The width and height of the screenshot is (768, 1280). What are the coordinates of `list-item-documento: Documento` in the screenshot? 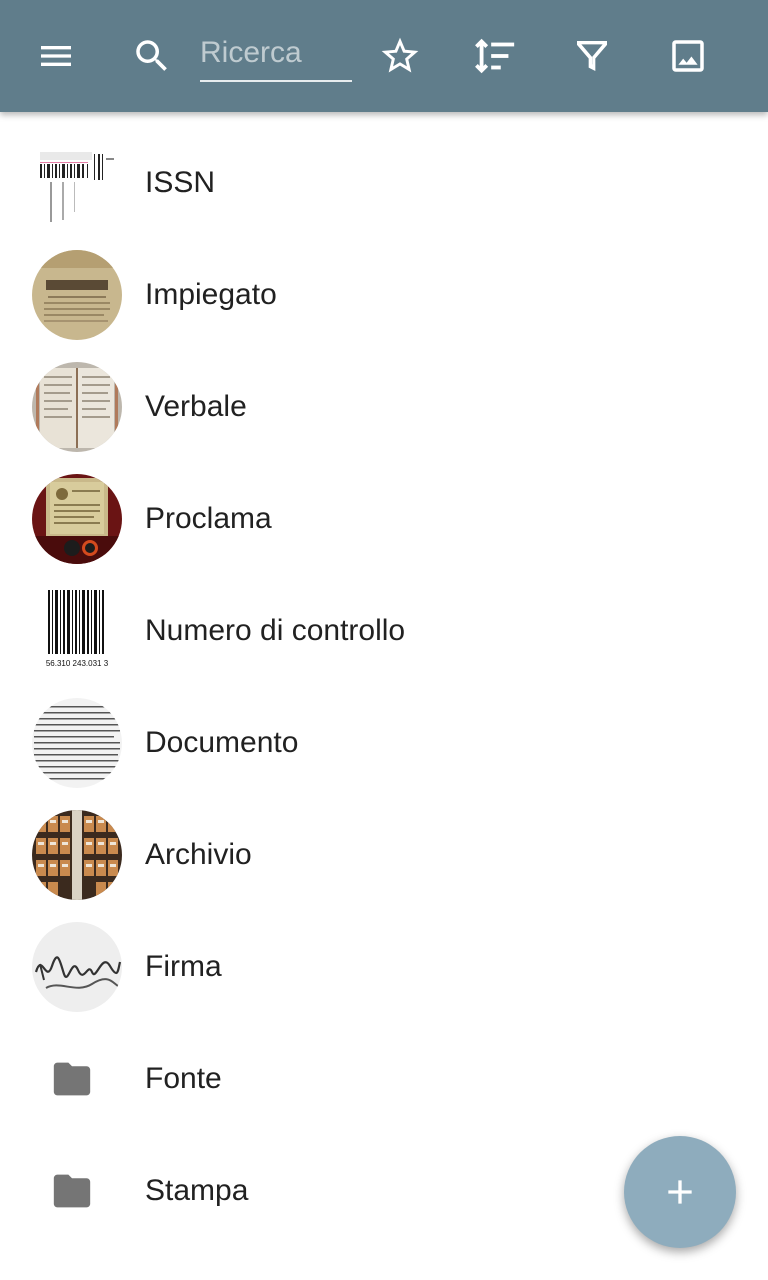 It's located at (384, 743).